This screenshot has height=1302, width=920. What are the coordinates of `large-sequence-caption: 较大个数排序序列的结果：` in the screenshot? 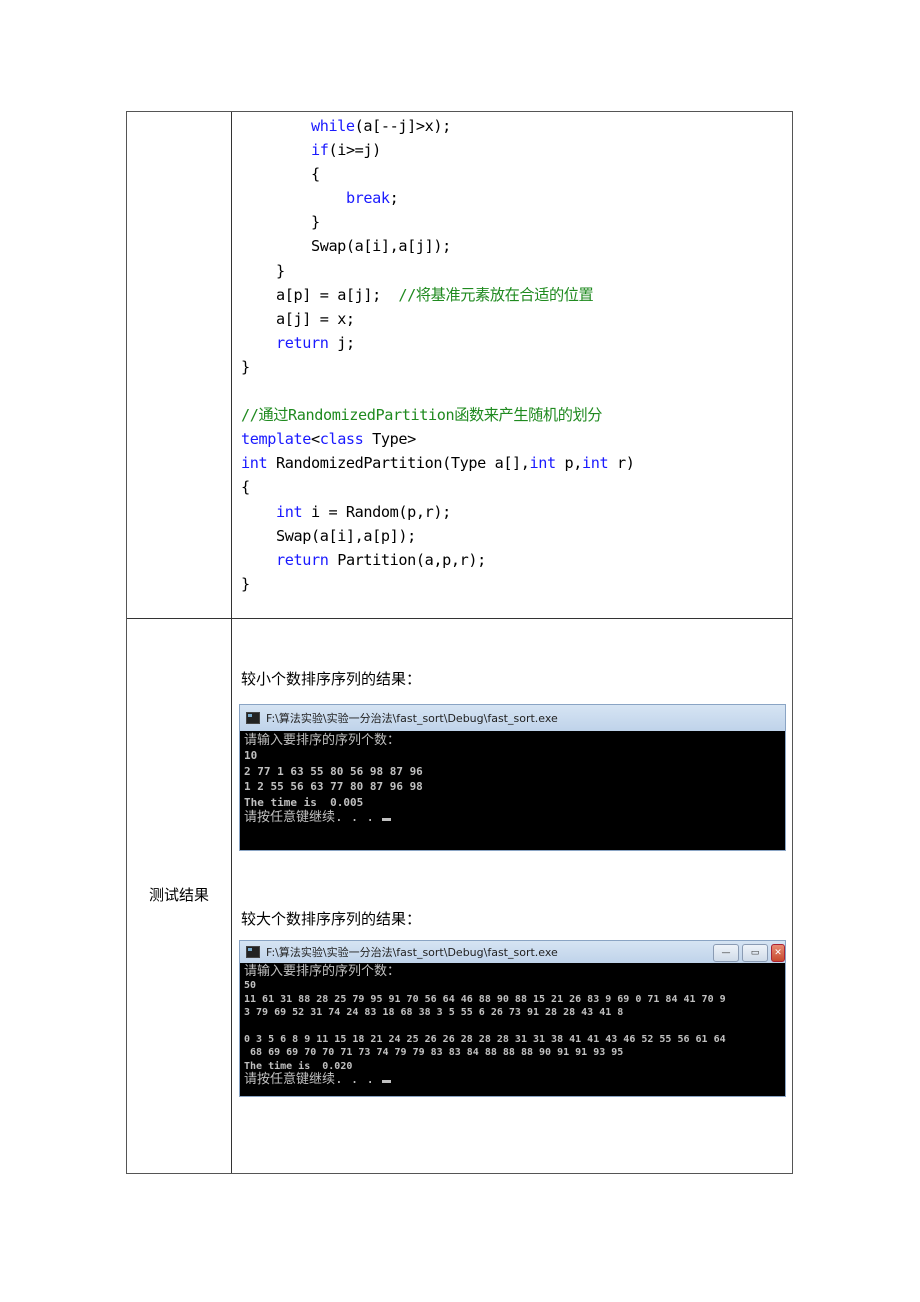 It's located at (331, 919).